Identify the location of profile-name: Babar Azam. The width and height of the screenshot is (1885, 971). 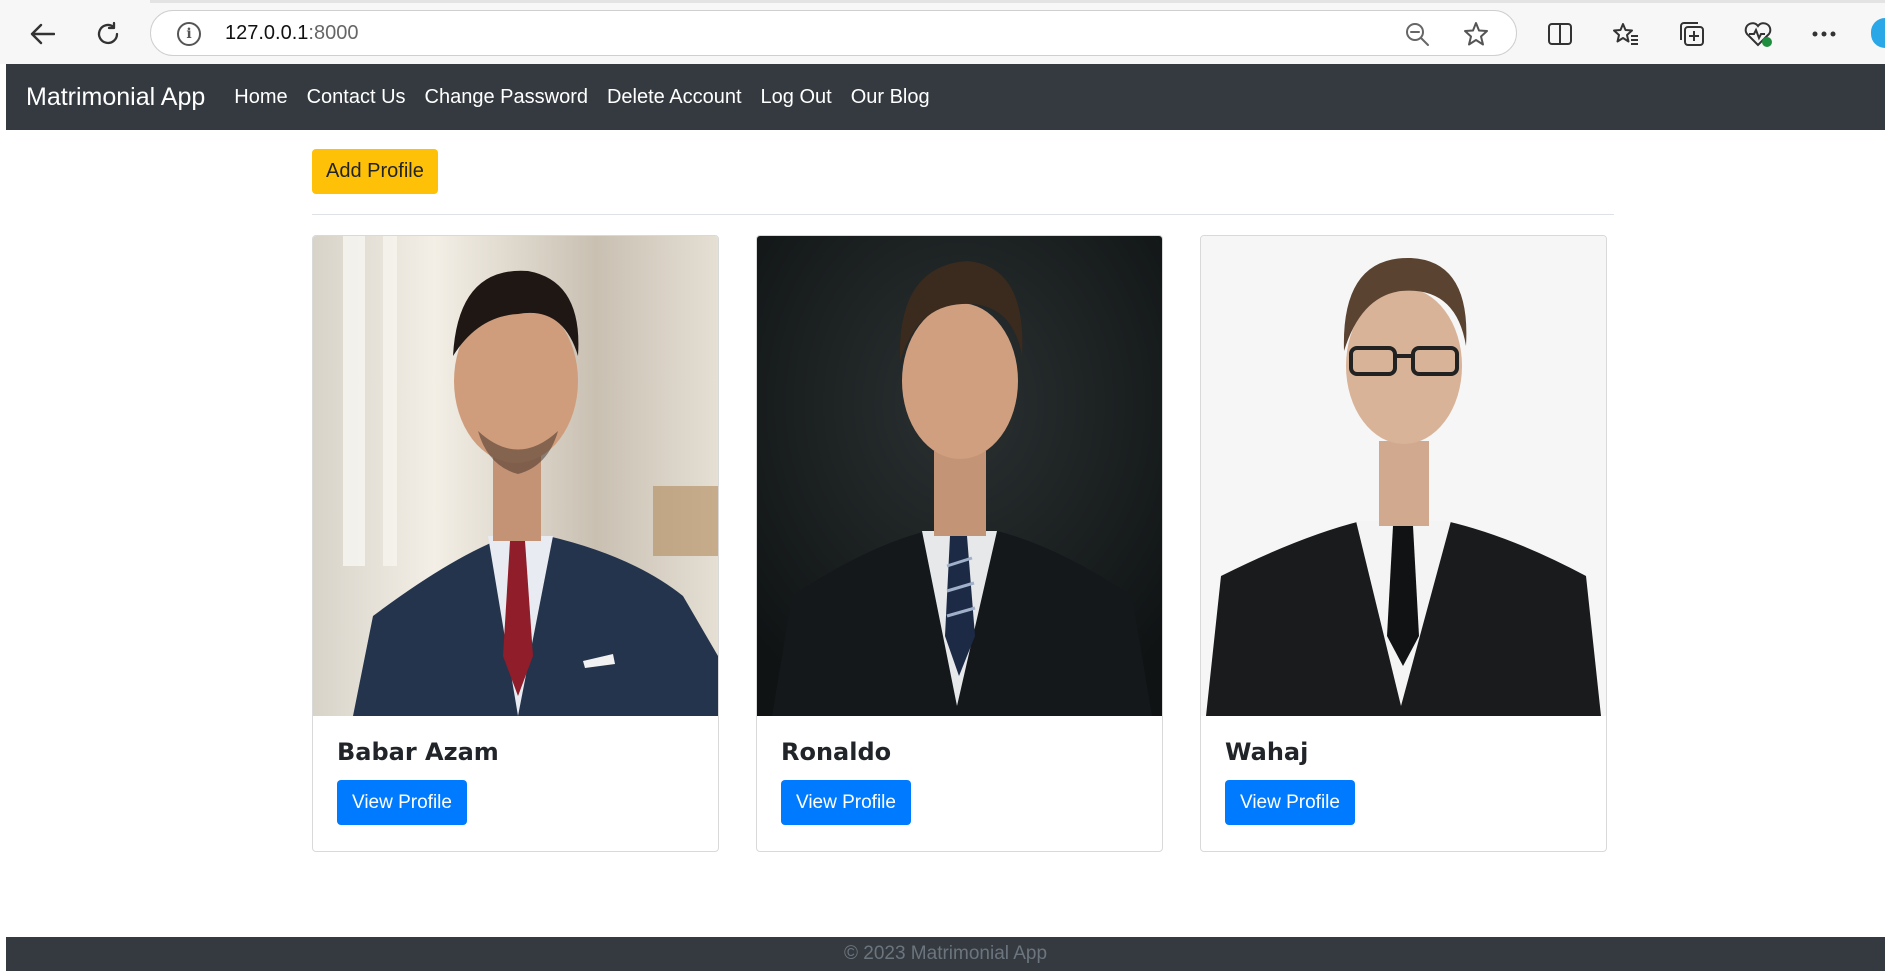
(418, 752).